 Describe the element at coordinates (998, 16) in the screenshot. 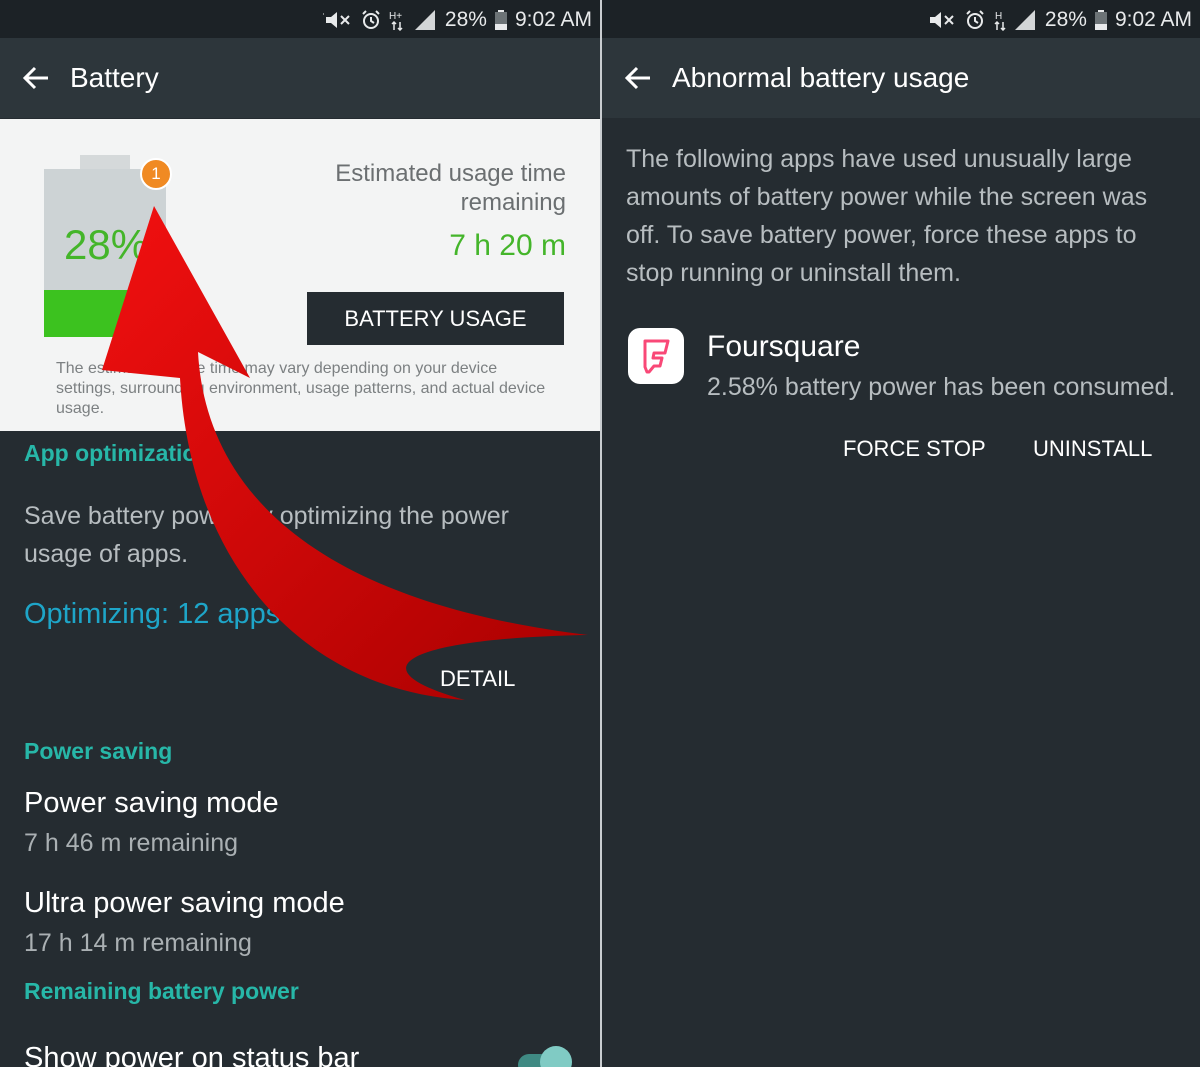

I see `svg-text: H` at that location.